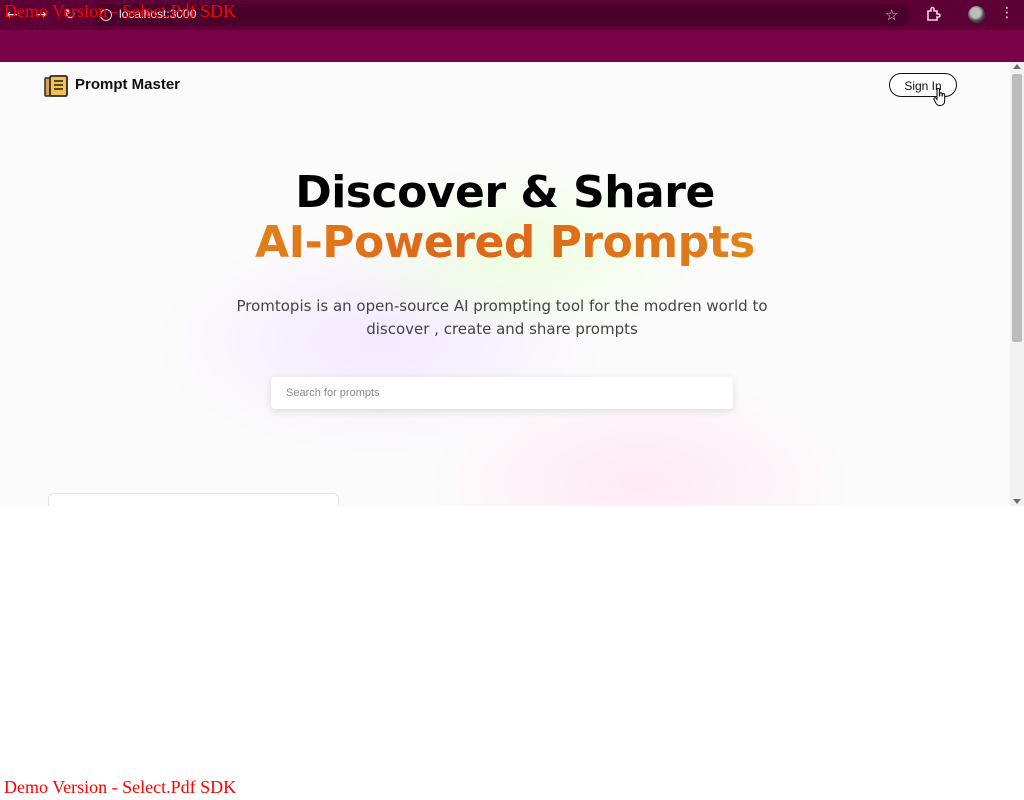 Image resolution: width=1024 pixels, height=800 pixels. Describe the element at coordinates (1017, 208) in the screenshot. I see `scrollbar-thumb` at that location.